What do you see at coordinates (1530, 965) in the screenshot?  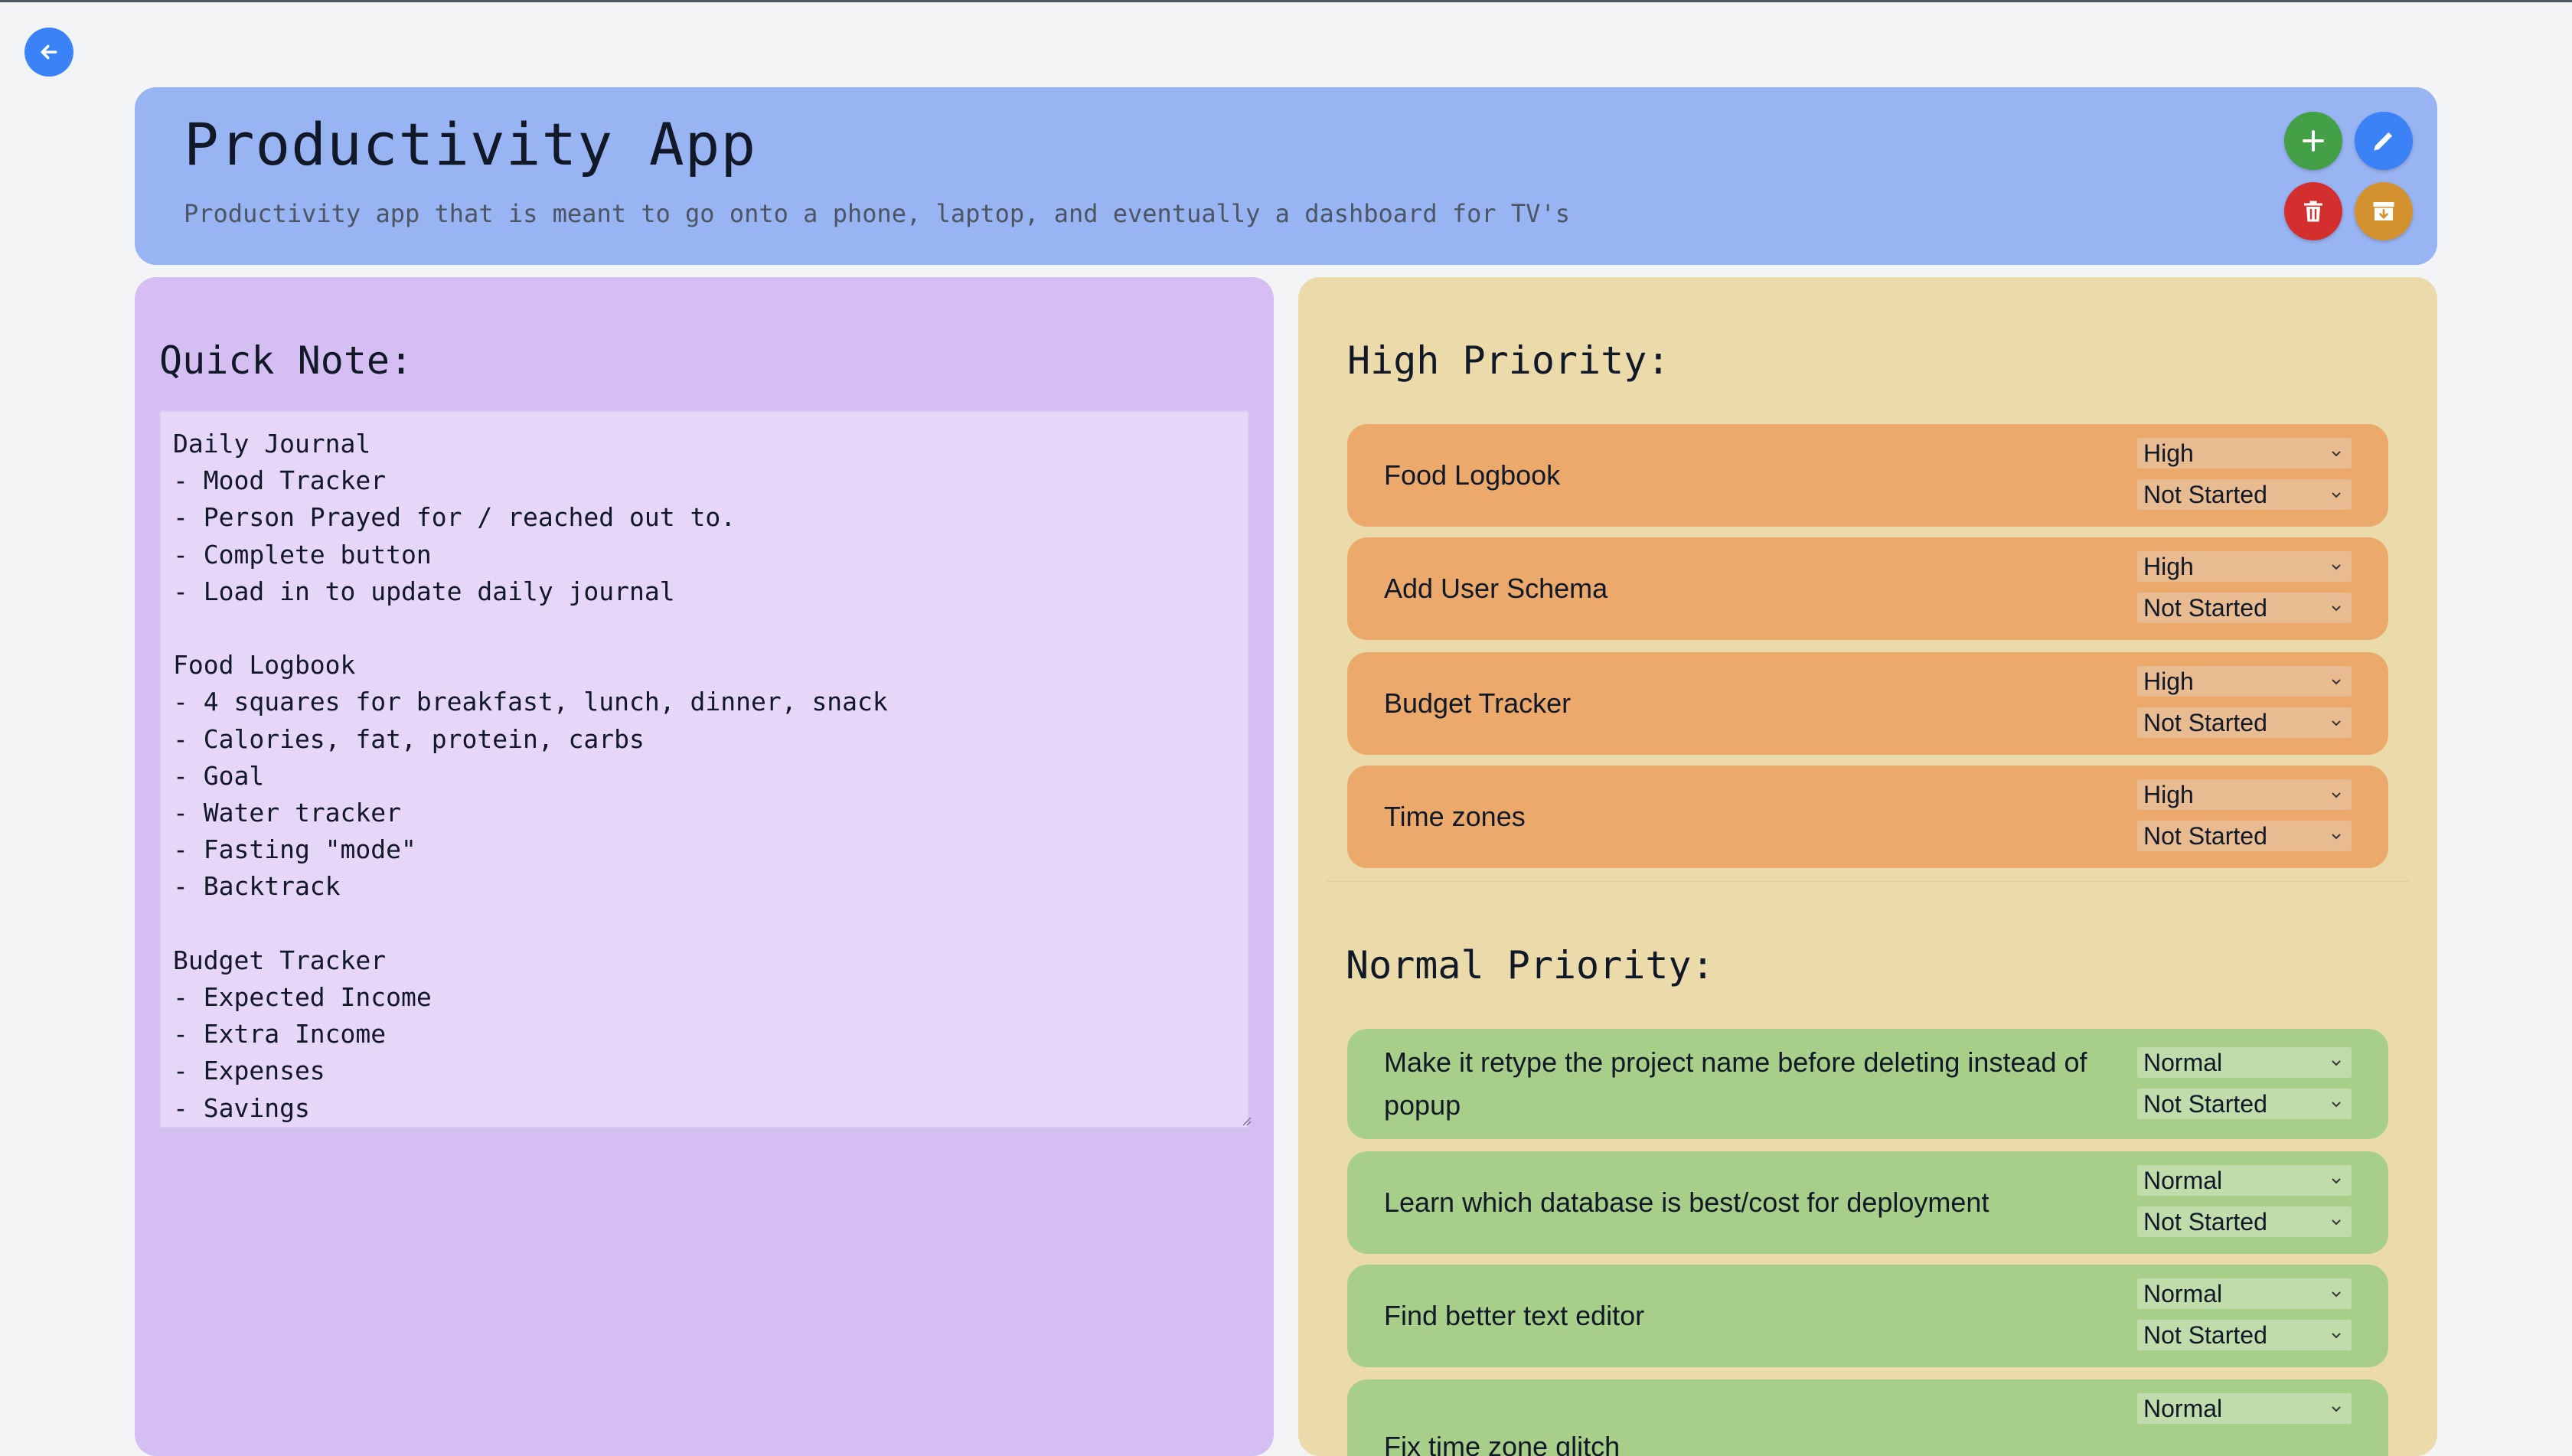 I see `normal-priority-heading: Normal Priority:` at bounding box center [1530, 965].